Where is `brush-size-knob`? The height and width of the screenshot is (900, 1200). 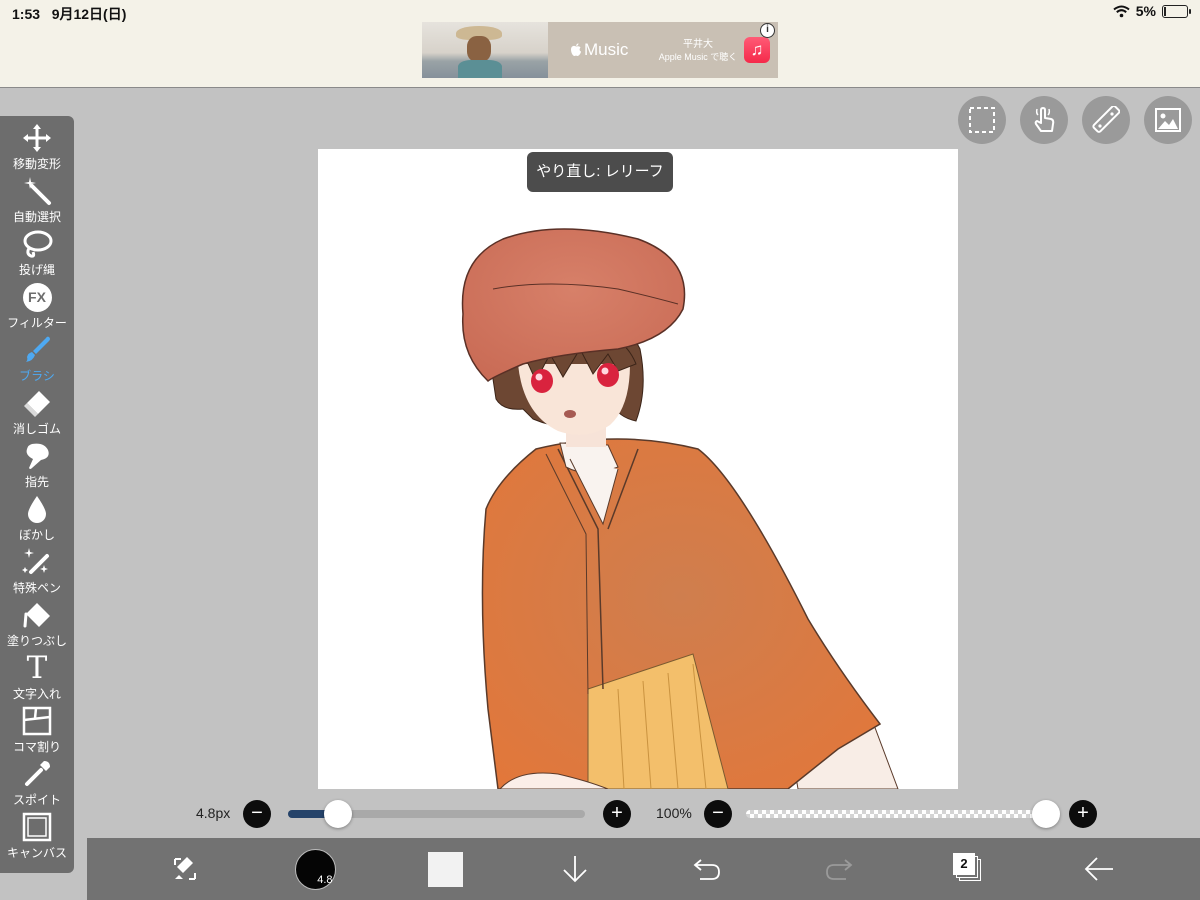 brush-size-knob is located at coordinates (338, 814).